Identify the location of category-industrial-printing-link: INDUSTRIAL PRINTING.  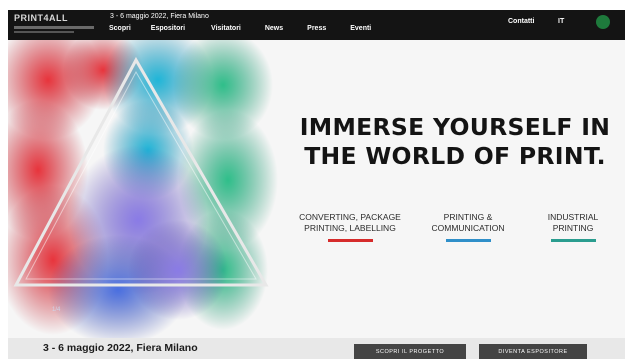
(573, 227).